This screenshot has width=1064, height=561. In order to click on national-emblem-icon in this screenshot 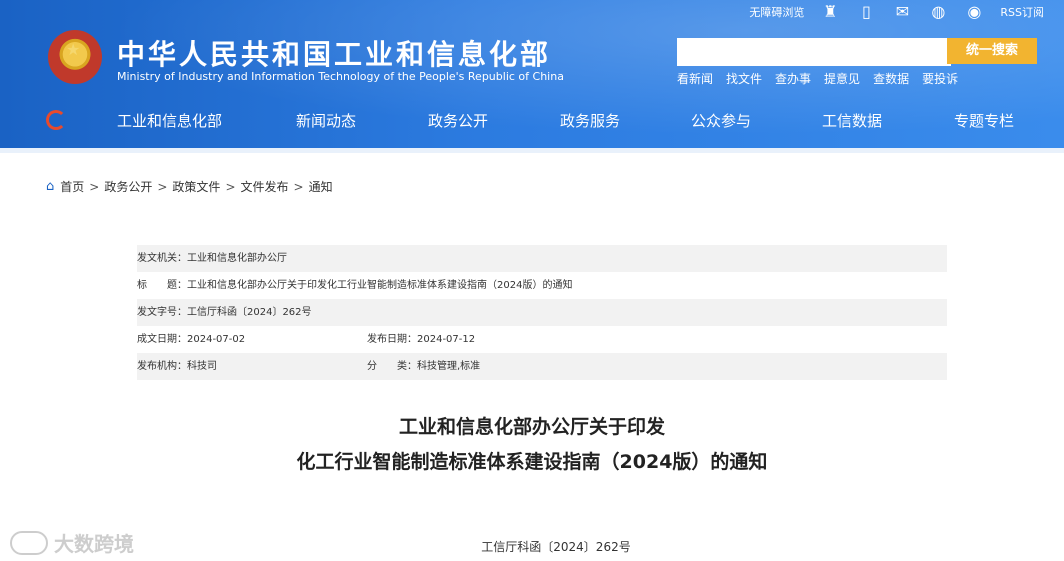, I will do `click(75, 57)`.